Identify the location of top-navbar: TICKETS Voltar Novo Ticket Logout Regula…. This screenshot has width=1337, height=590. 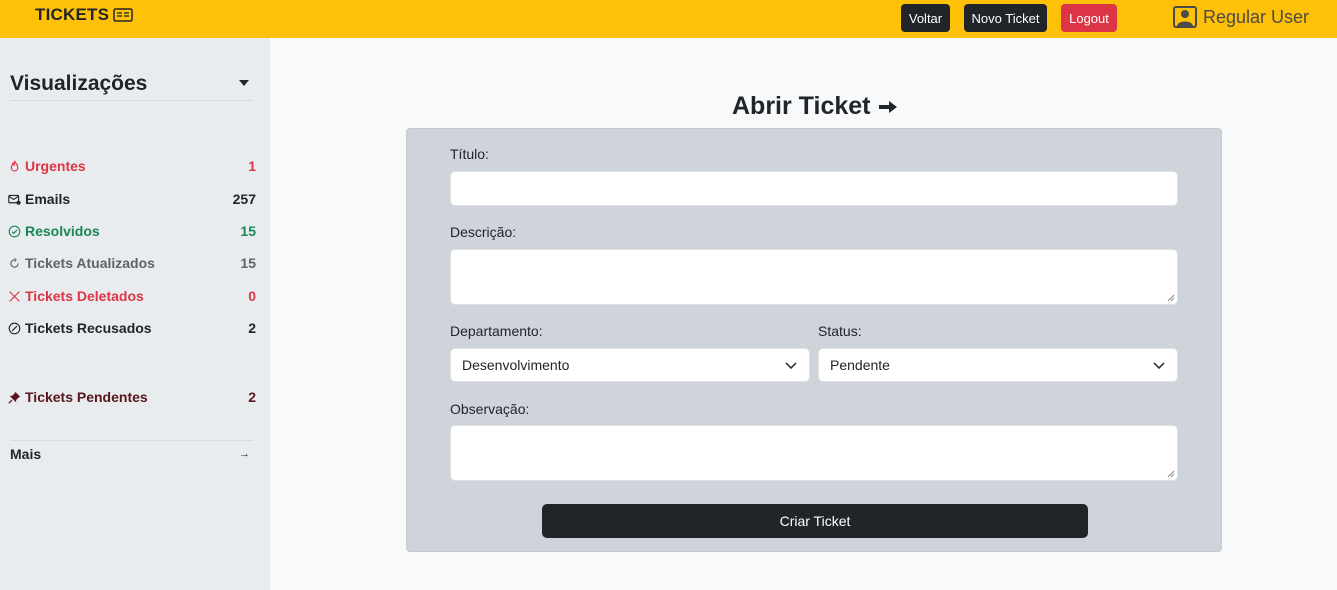
(668, 19).